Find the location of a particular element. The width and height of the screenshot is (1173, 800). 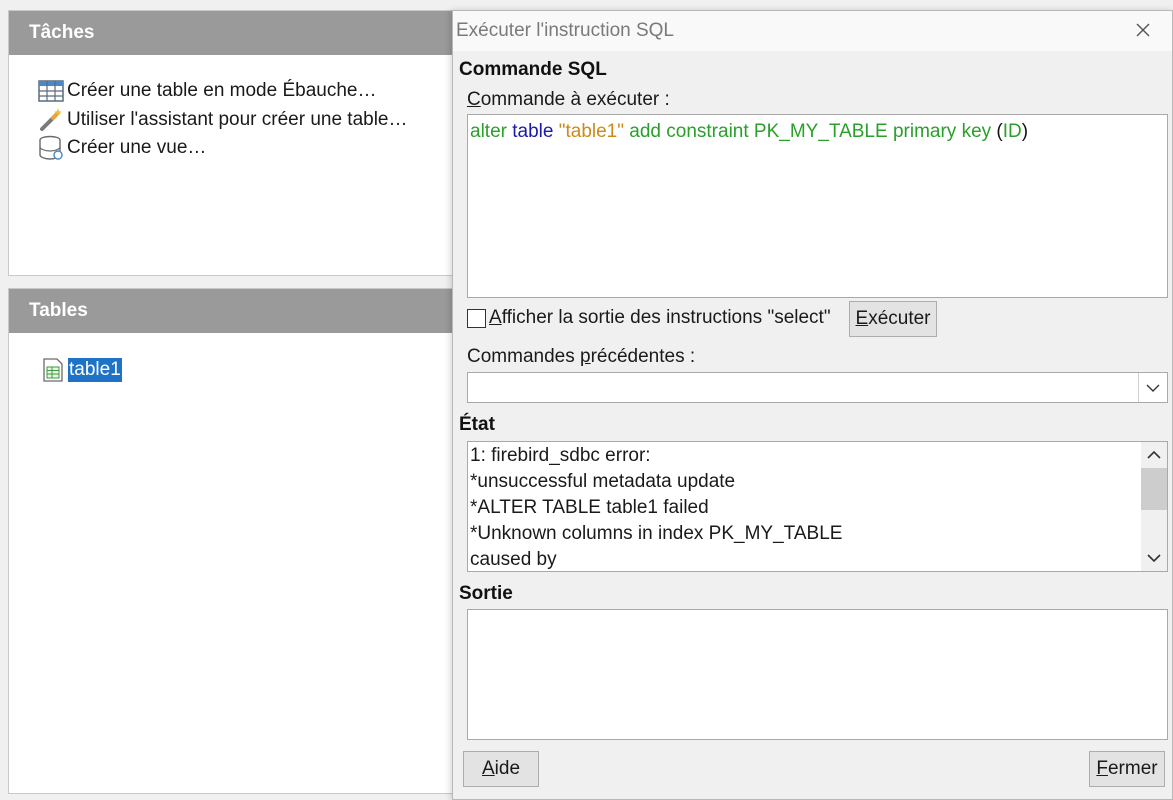

database-view-icon is located at coordinates (51, 148).